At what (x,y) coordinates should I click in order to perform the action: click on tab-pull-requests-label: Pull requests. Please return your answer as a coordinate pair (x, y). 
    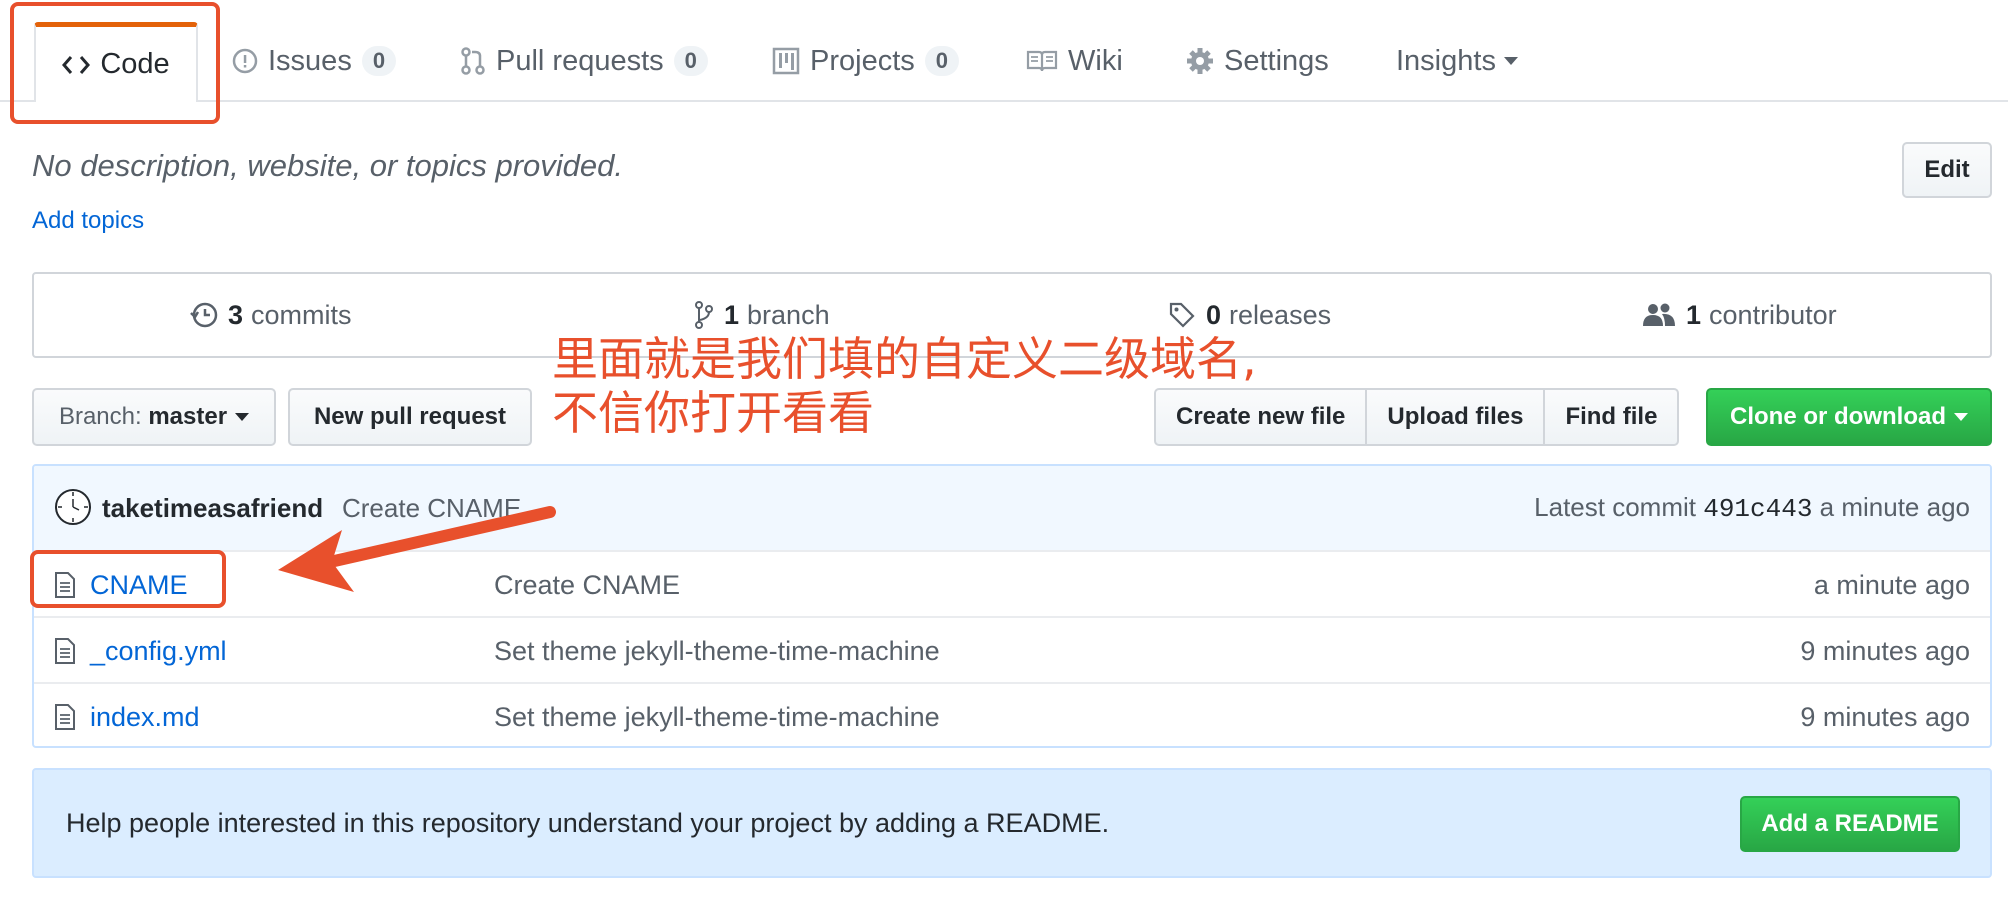
    Looking at the image, I should click on (580, 60).